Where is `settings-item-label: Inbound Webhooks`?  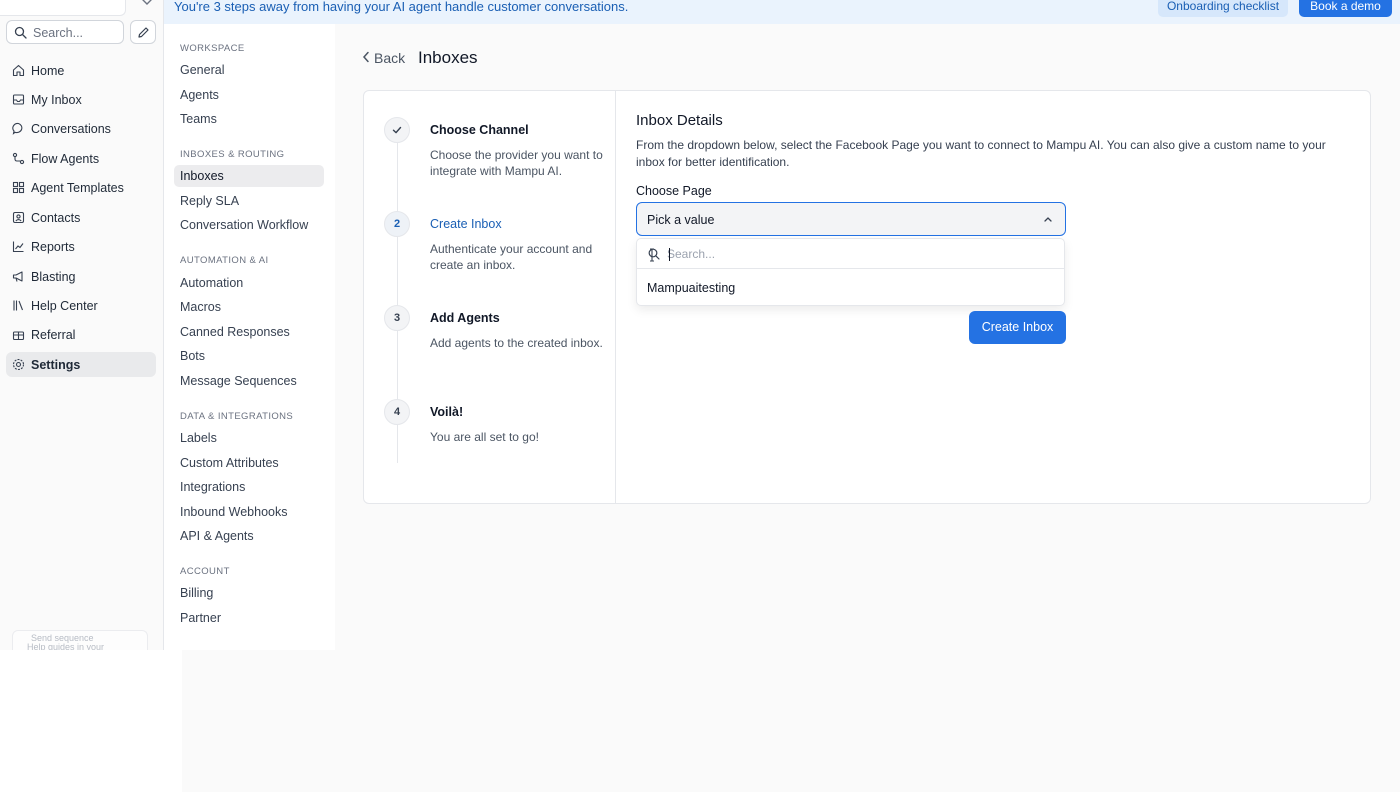 settings-item-label: Inbound Webhooks is located at coordinates (234, 512).